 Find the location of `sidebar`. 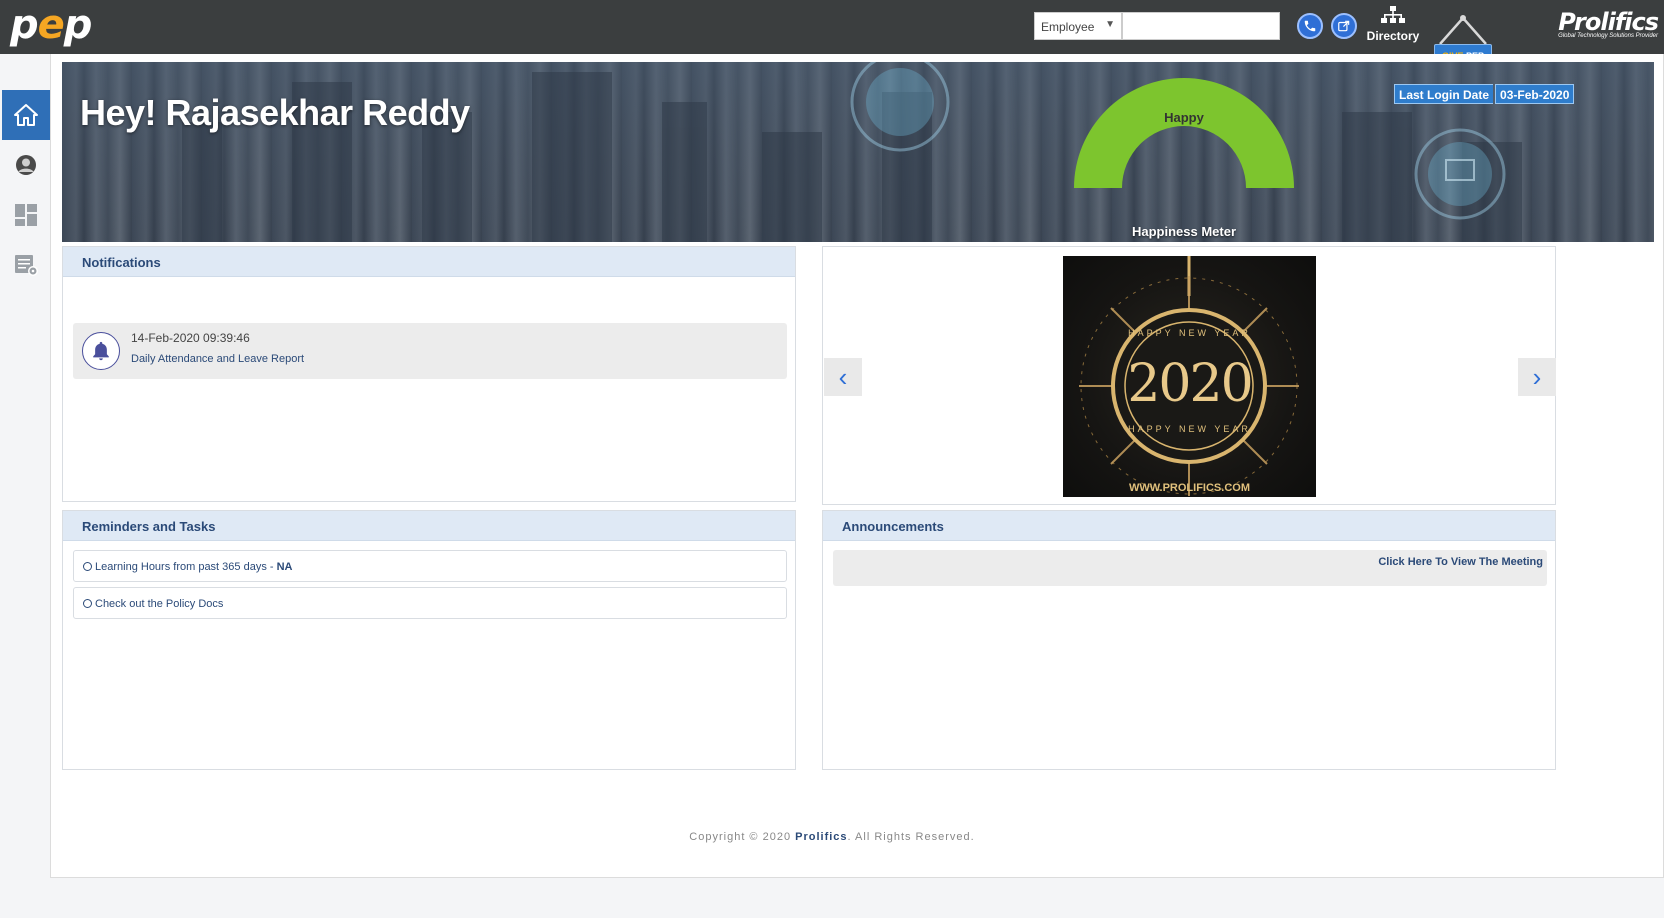

sidebar is located at coordinates (25, 467).